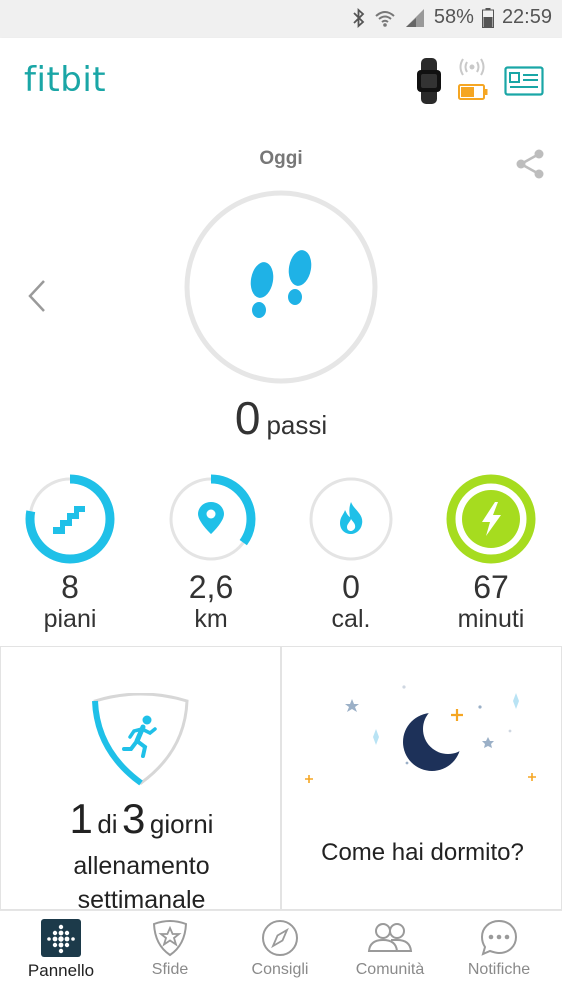 The height and width of the screenshot is (999, 562). I want to click on community-icon, so click(390, 937).